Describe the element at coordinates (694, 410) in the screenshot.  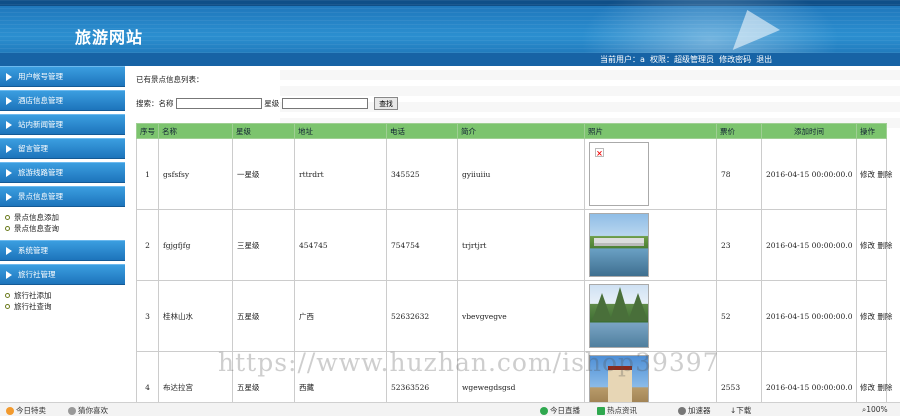
I see `status-accelerator: 加速器` at that location.